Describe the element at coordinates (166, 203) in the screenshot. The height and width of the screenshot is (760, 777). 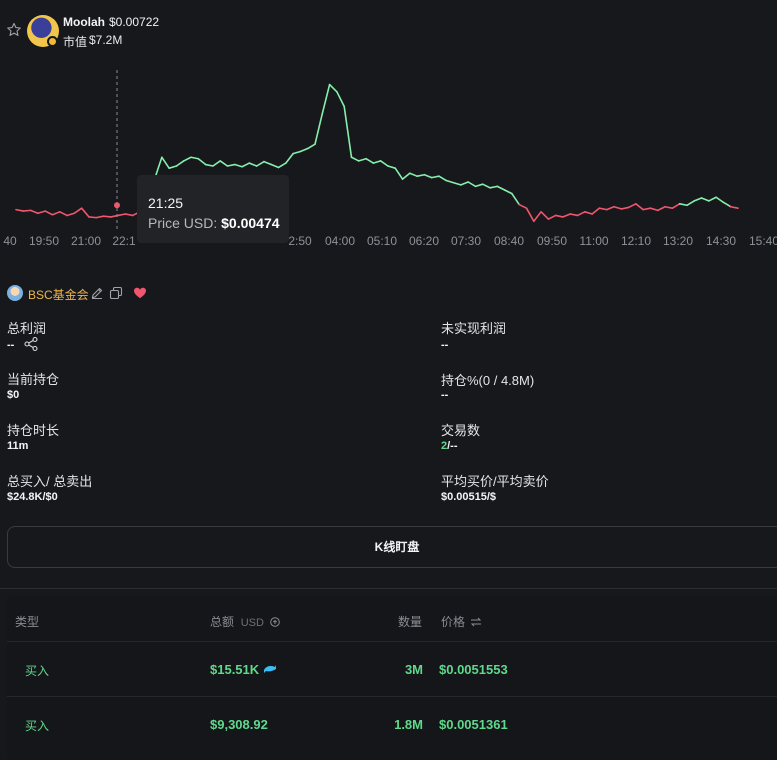
I see `tooltip-time: 21:25` at that location.